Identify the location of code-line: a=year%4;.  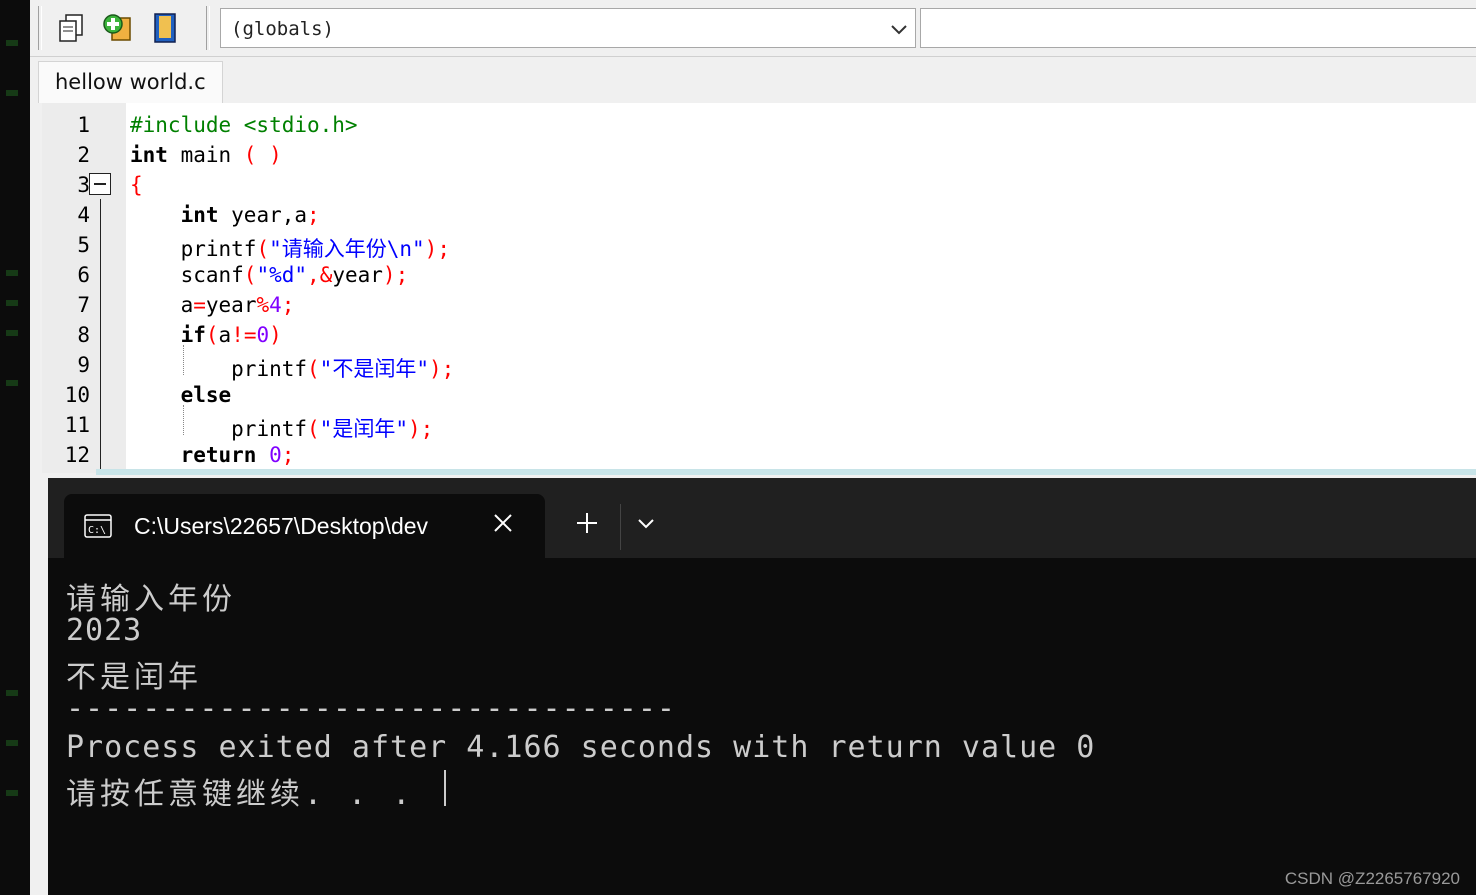
(237, 305).